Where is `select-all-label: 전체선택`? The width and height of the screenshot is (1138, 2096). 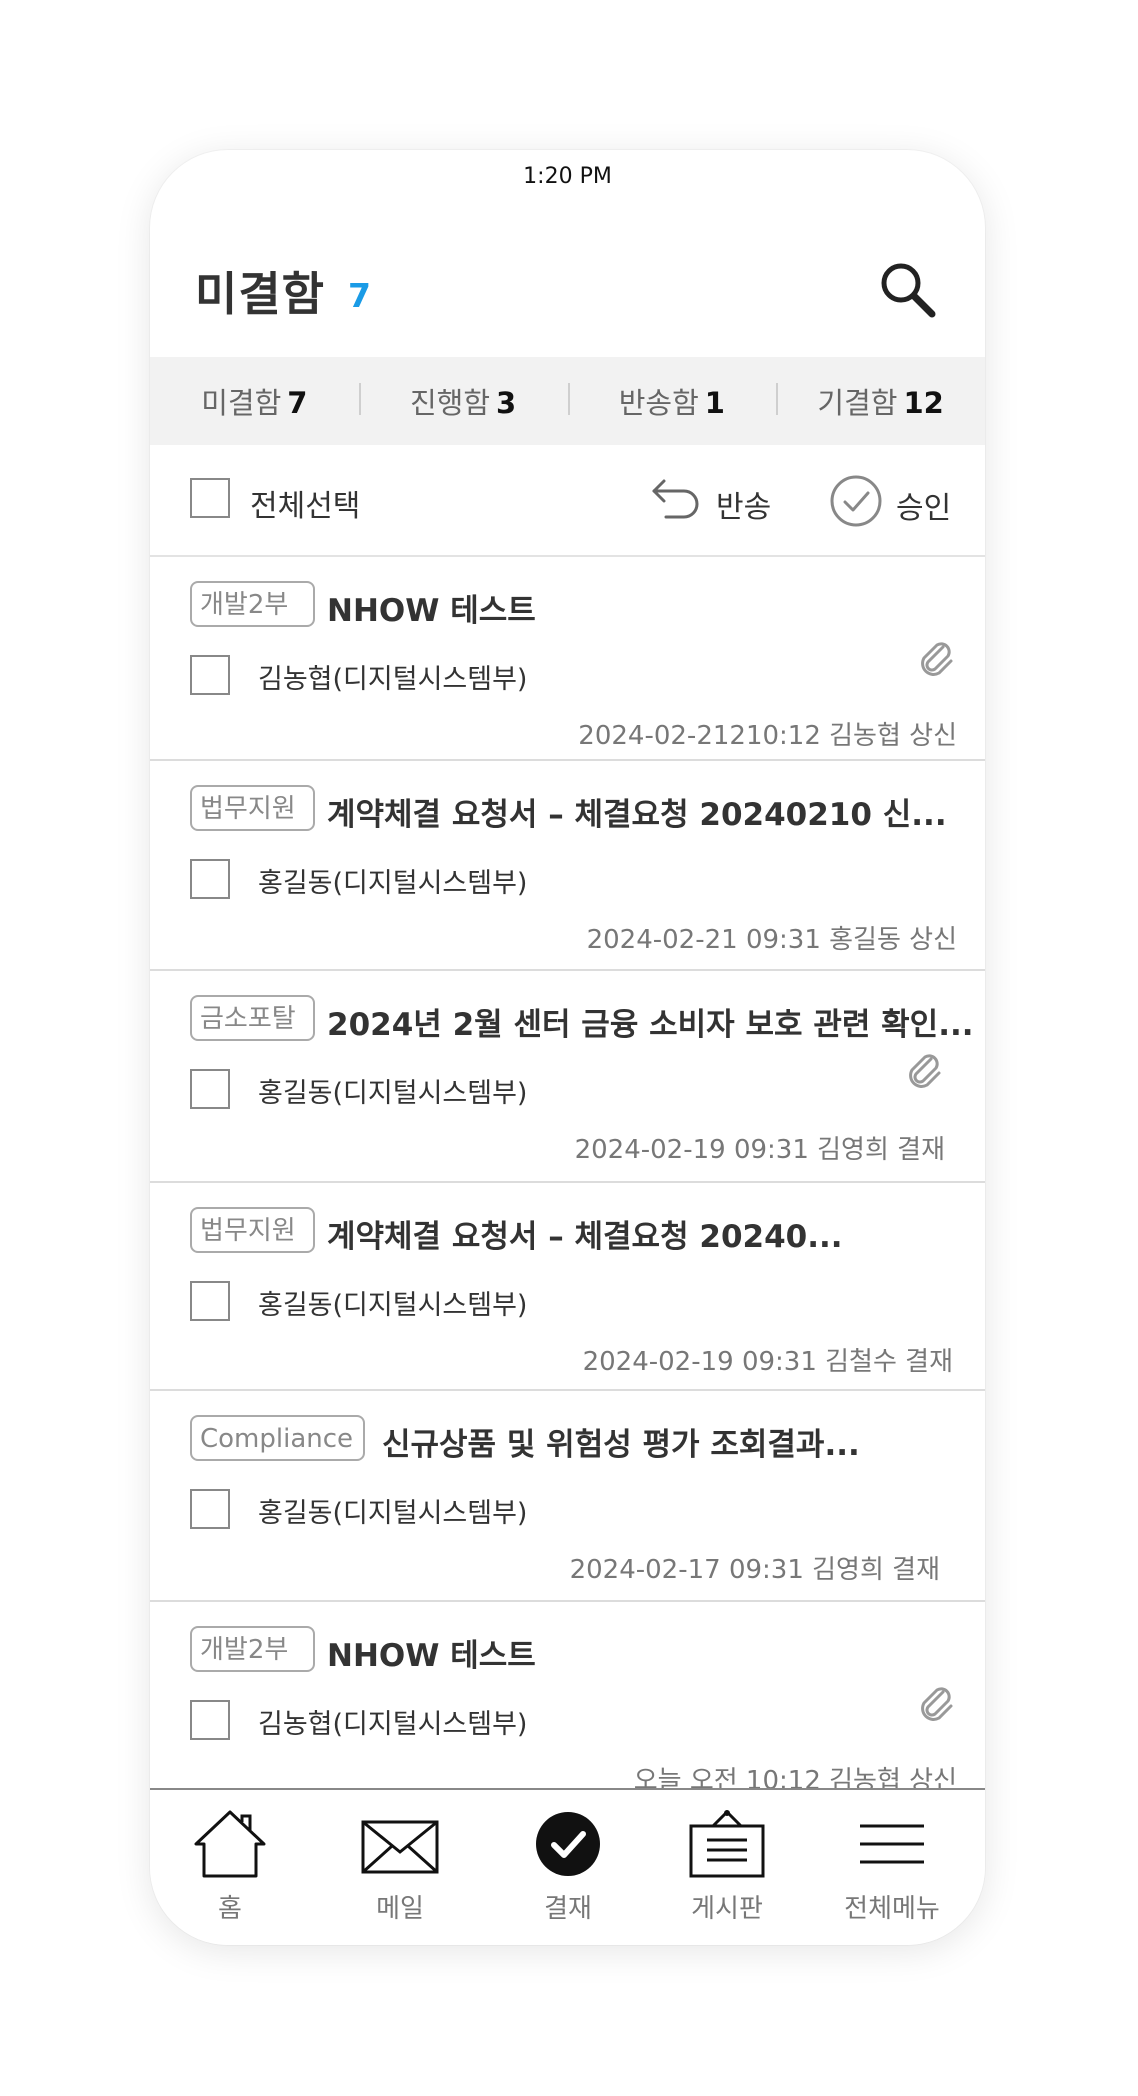
select-all-label: 전체선택 is located at coordinates (305, 506).